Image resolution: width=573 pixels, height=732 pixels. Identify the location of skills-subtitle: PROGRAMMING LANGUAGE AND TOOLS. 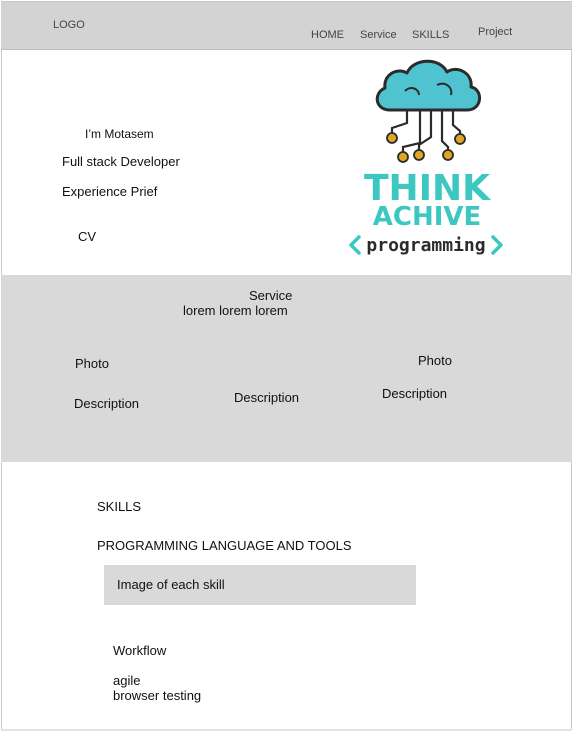
(224, 545).